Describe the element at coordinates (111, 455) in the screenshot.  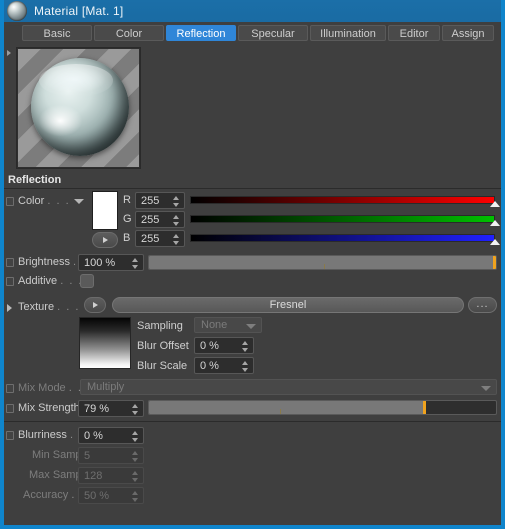
I see `min-samples-input: 5` at that location.